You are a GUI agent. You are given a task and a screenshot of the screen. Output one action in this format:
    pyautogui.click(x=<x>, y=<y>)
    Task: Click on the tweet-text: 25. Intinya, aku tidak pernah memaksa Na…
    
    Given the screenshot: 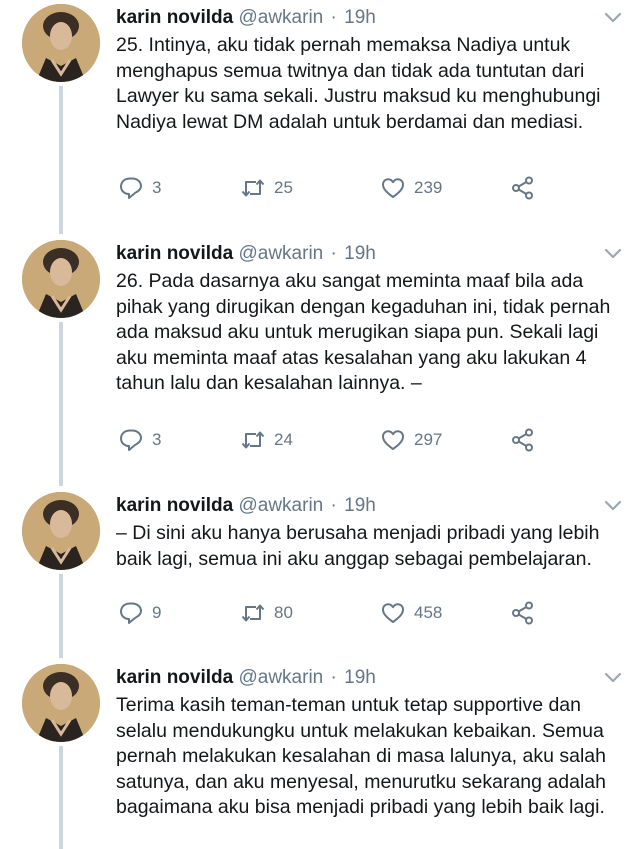 What is the action you would take?
    pyautogui.click(x=358, y=83)
    